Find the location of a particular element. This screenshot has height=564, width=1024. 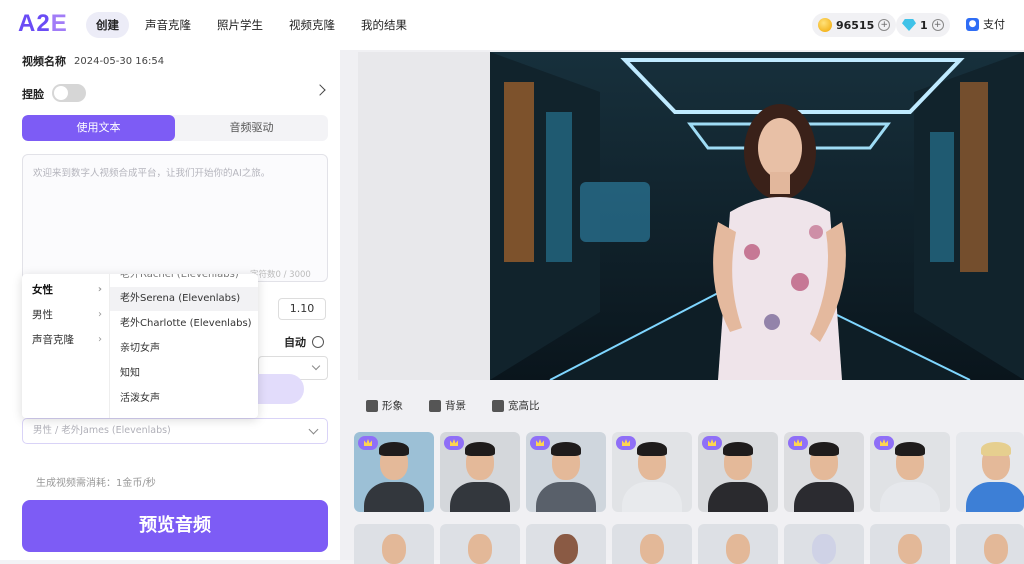

voice-option: 老外Serena (Elevenlabs) is located at coordinates (184, 299).